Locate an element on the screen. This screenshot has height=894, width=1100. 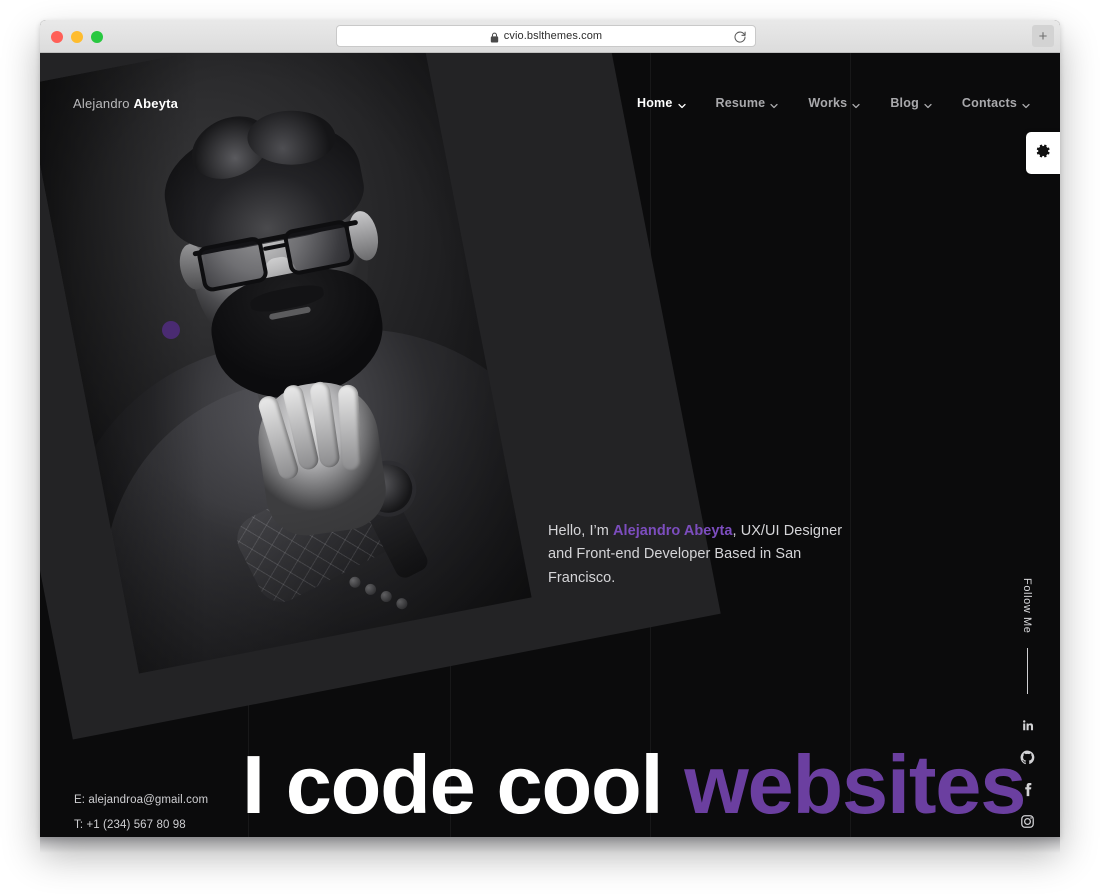
minimize-window-button is located at coordinates (77, 37).